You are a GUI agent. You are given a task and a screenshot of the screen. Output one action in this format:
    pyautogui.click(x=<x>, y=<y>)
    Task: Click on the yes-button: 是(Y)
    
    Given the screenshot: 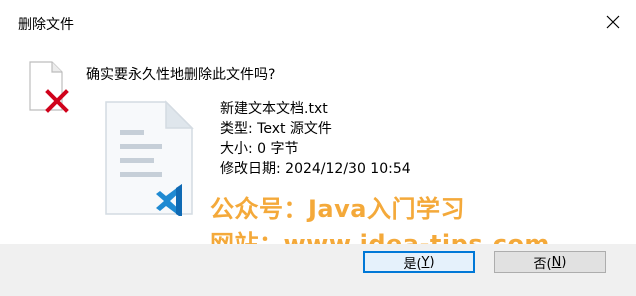 What is the action you would take?
    pyautogui.click(x=419, y=262)
    